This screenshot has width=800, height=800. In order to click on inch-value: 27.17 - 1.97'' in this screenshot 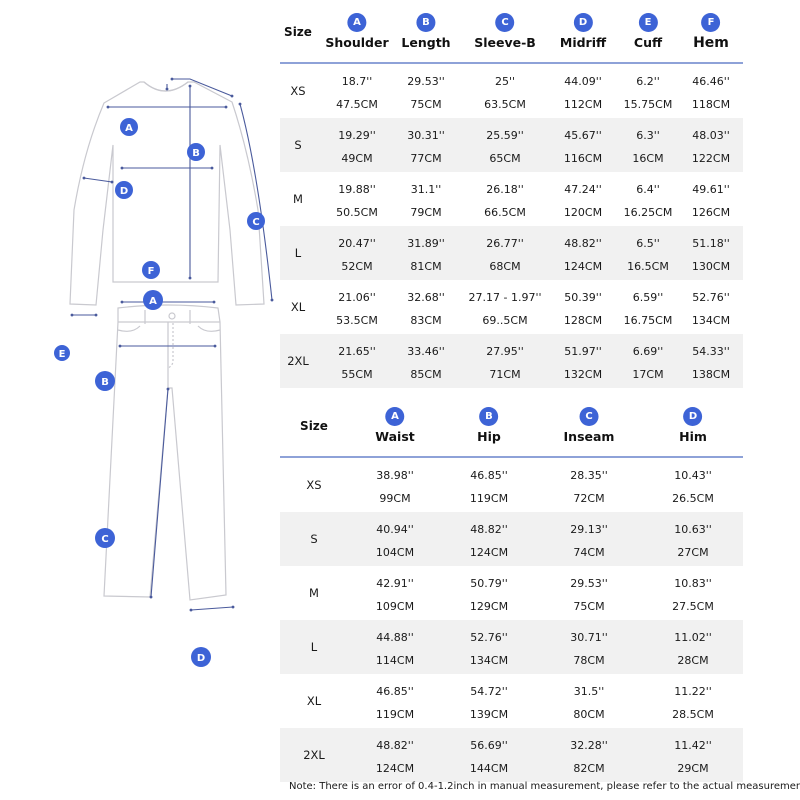, I will do `click(505, 297)`.